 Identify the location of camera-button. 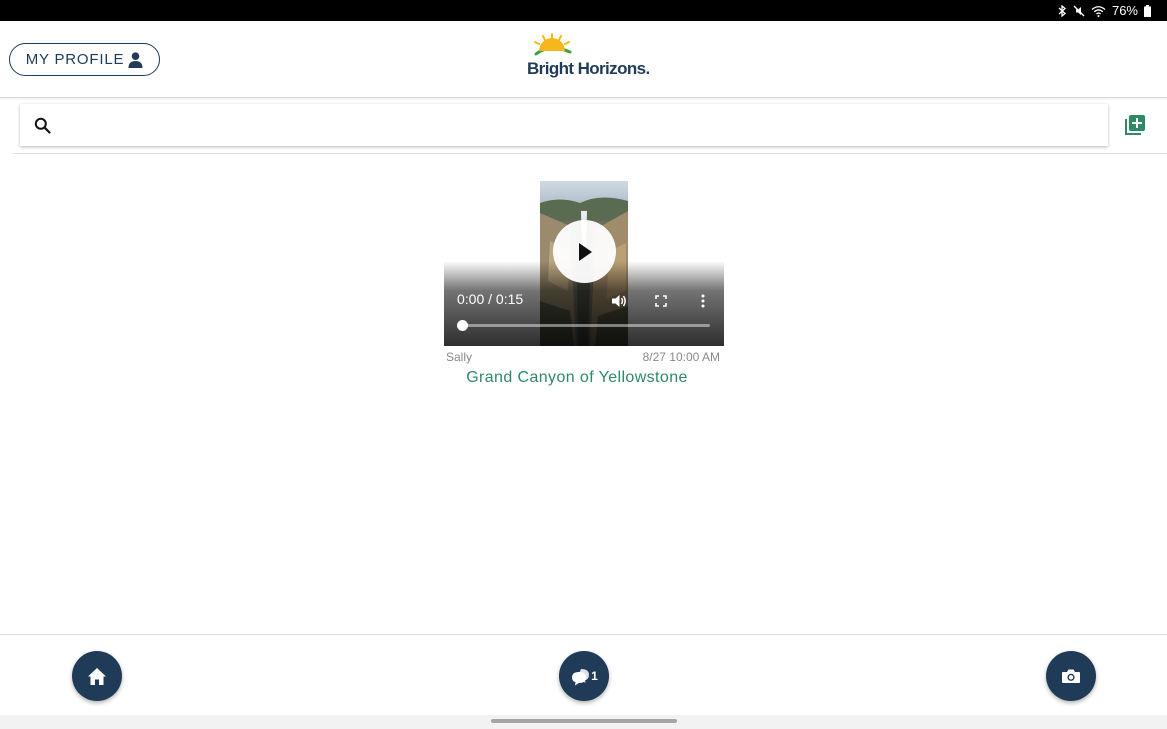
(1071, 676).